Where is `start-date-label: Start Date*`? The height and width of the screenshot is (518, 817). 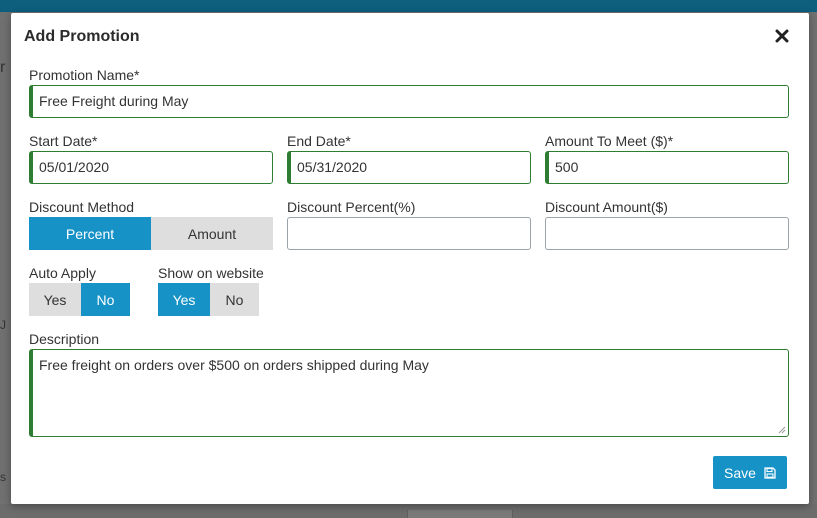
start-date-label: Start Date* is located at coordinates (63, 141).